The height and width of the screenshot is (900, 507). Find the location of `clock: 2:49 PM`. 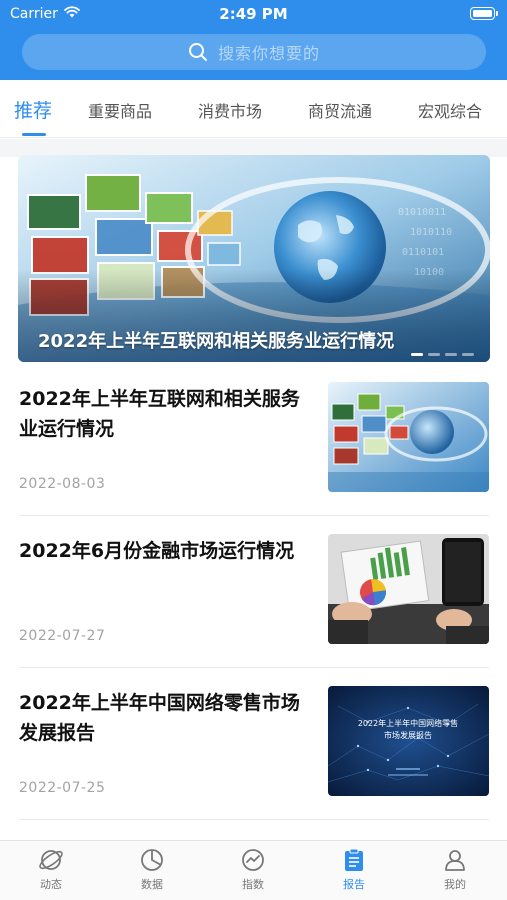

clock: 2:49 PM is located at coordinates (253, 14).